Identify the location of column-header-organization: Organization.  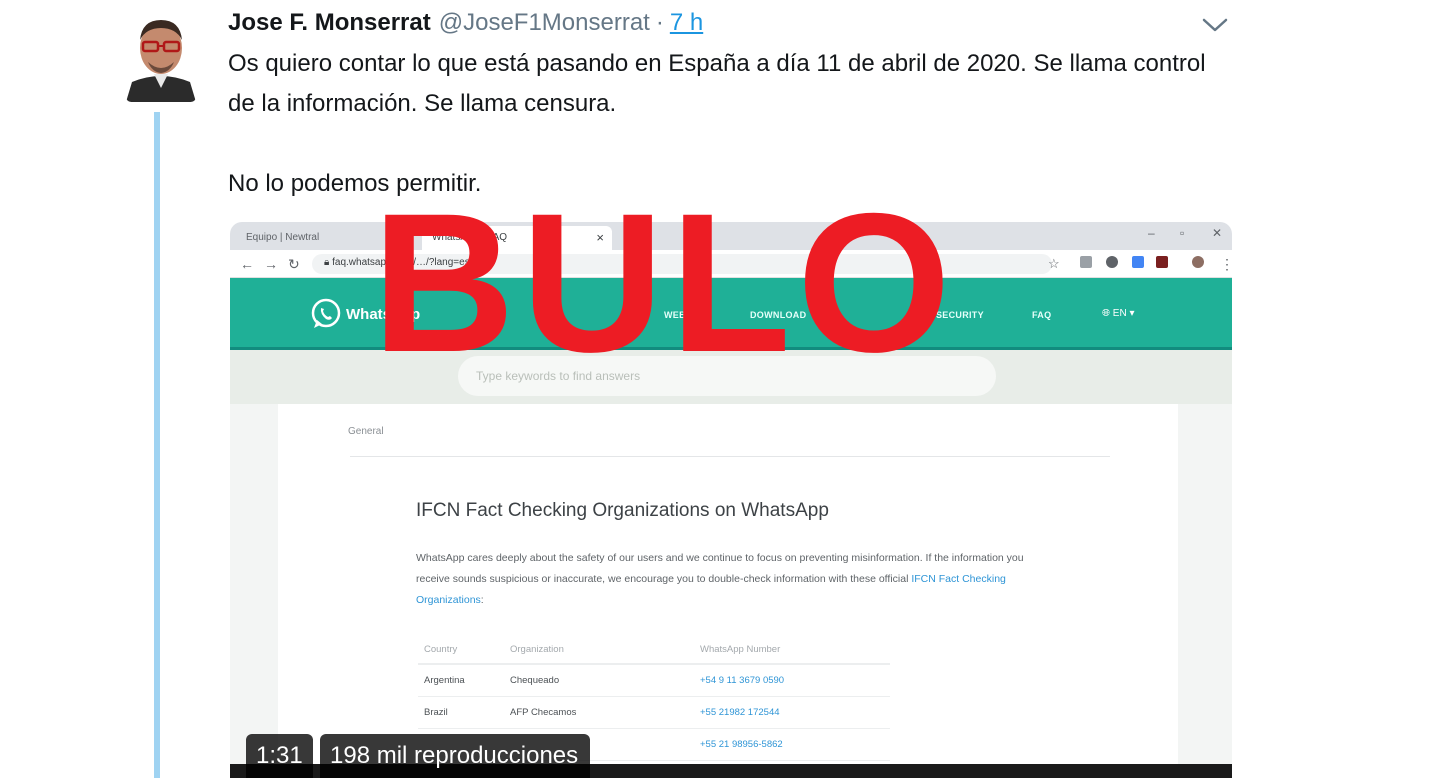
(599, 650).